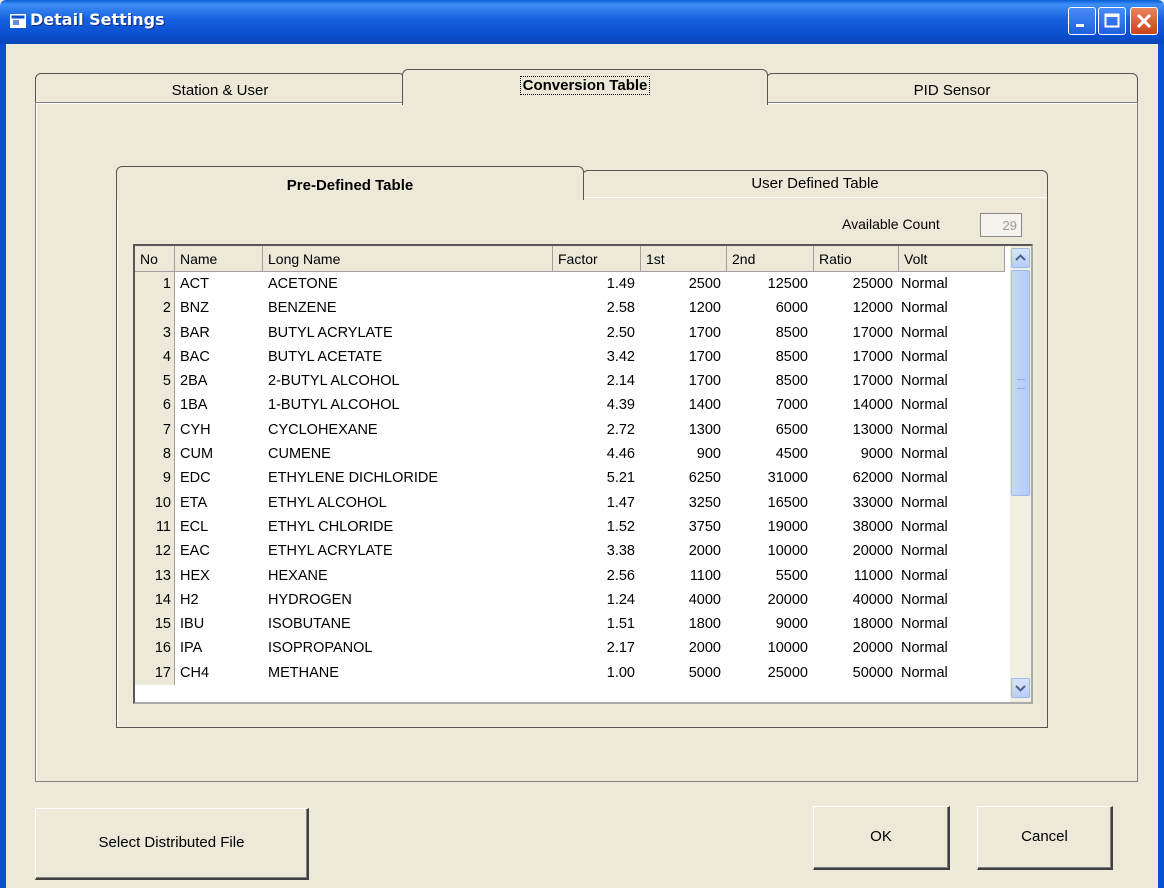 The image size is (1164, 888). Describe the element at coordinates (873, 575) in the screenshot. I see `cell-ratio: 11000` at that location.